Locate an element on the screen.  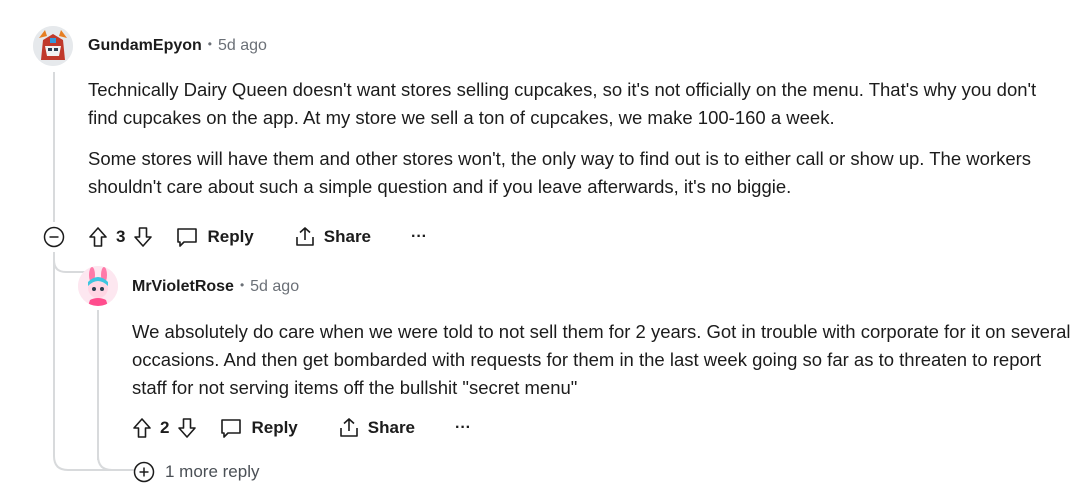
more-replies-button: 1 more reply is located at coordinates (196, 472).